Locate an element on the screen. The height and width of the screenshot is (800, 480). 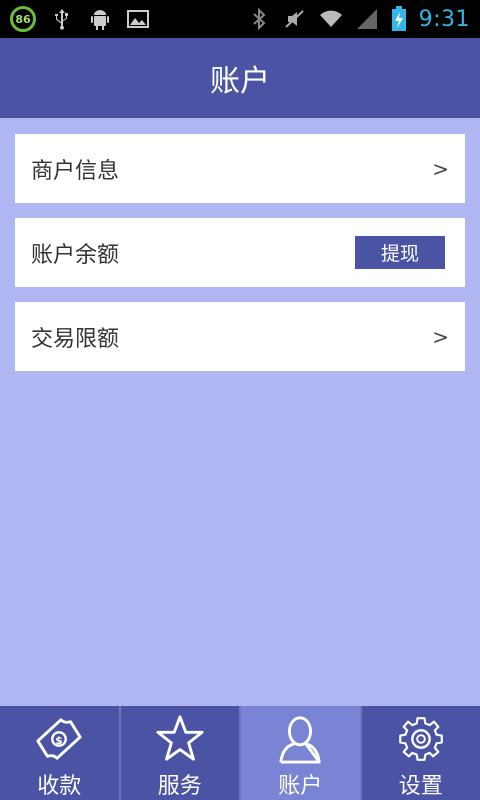
nav-item-settings: 设置 is located at coordinates (421, 753).